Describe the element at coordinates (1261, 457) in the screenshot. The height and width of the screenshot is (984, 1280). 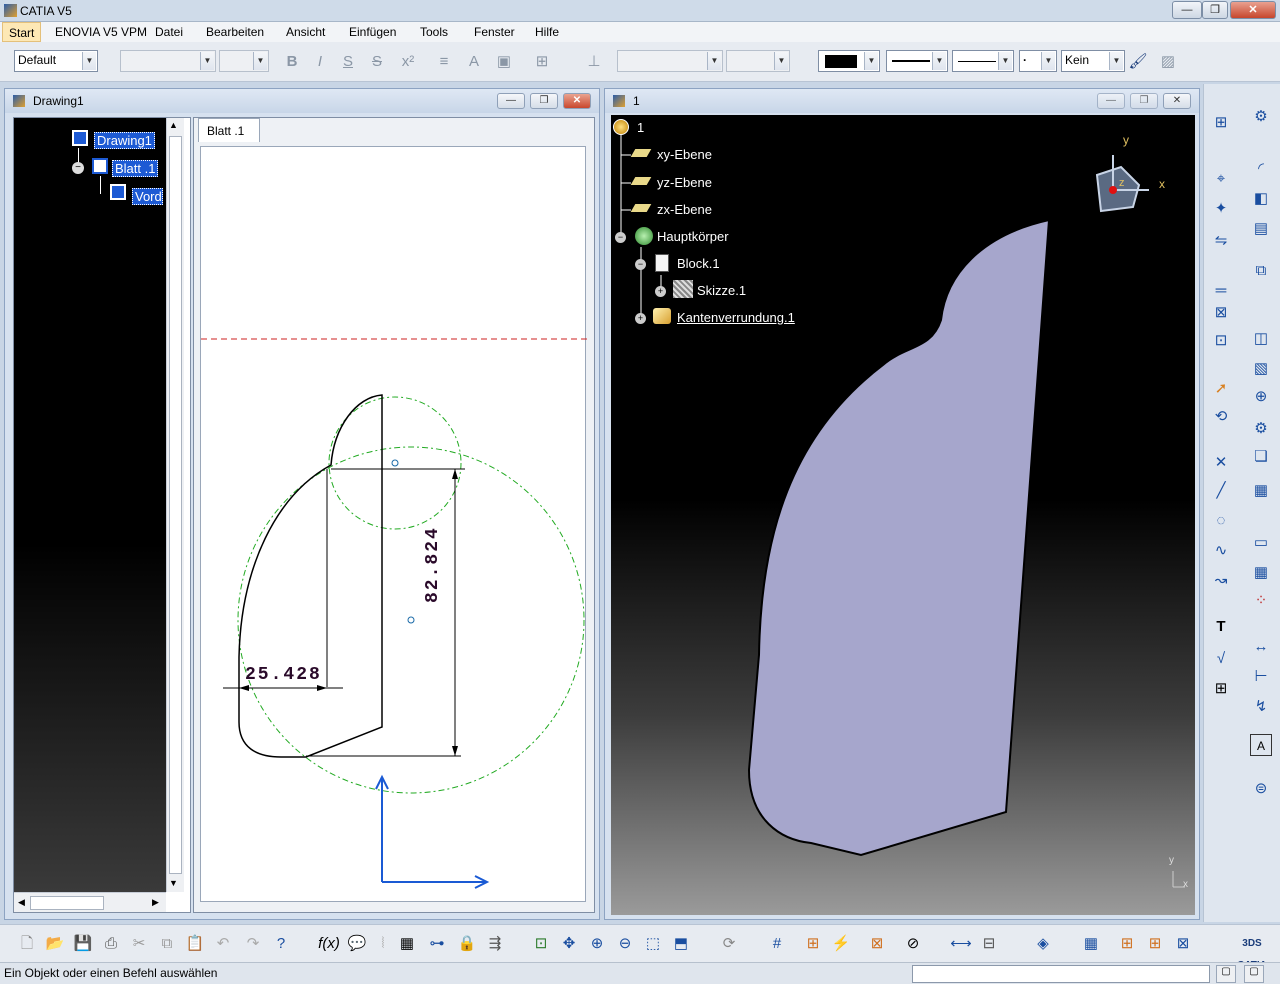
I see `copy-view-icon: ❏` at that location.